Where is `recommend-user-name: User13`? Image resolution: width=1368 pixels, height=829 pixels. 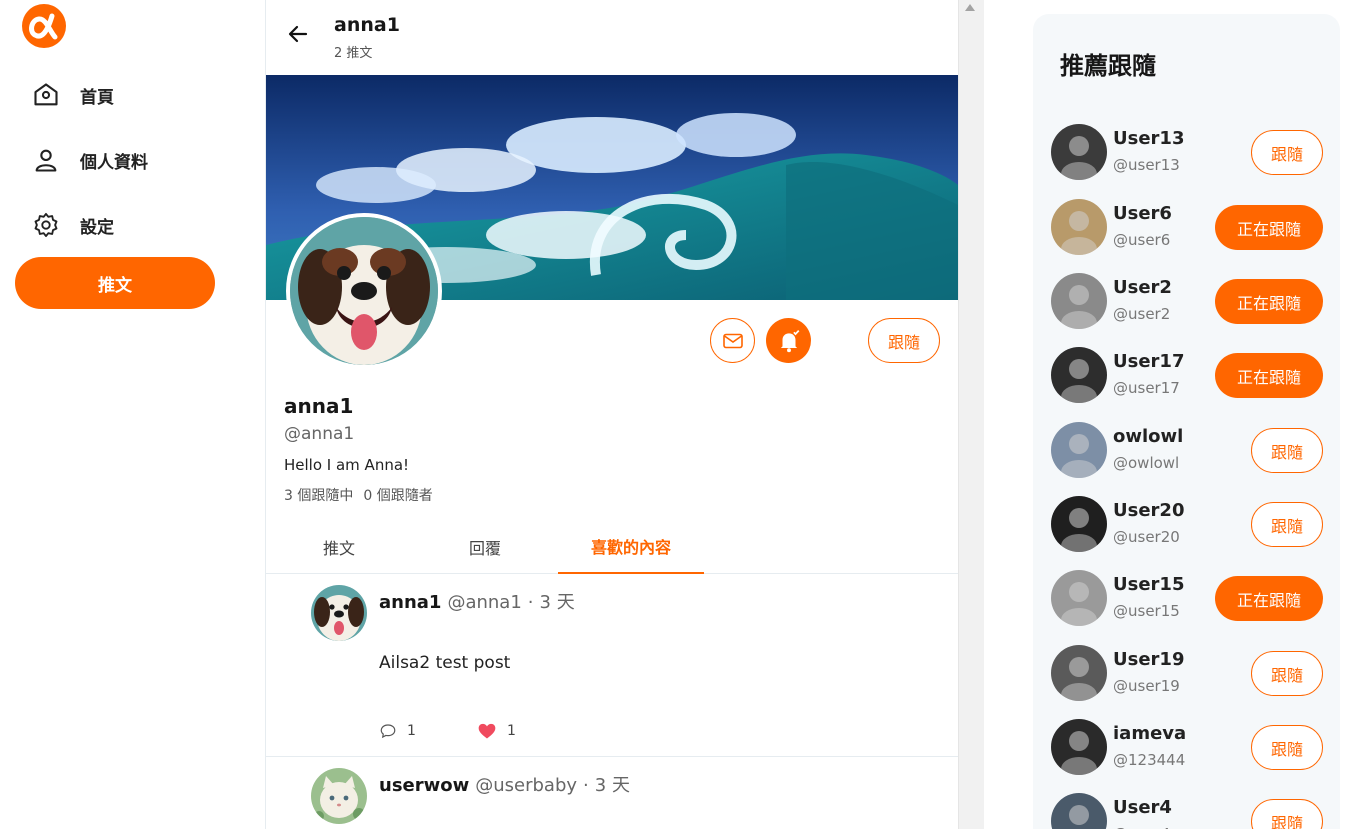 recommend-user-name: User13 is located at coordinates (1148, 138).